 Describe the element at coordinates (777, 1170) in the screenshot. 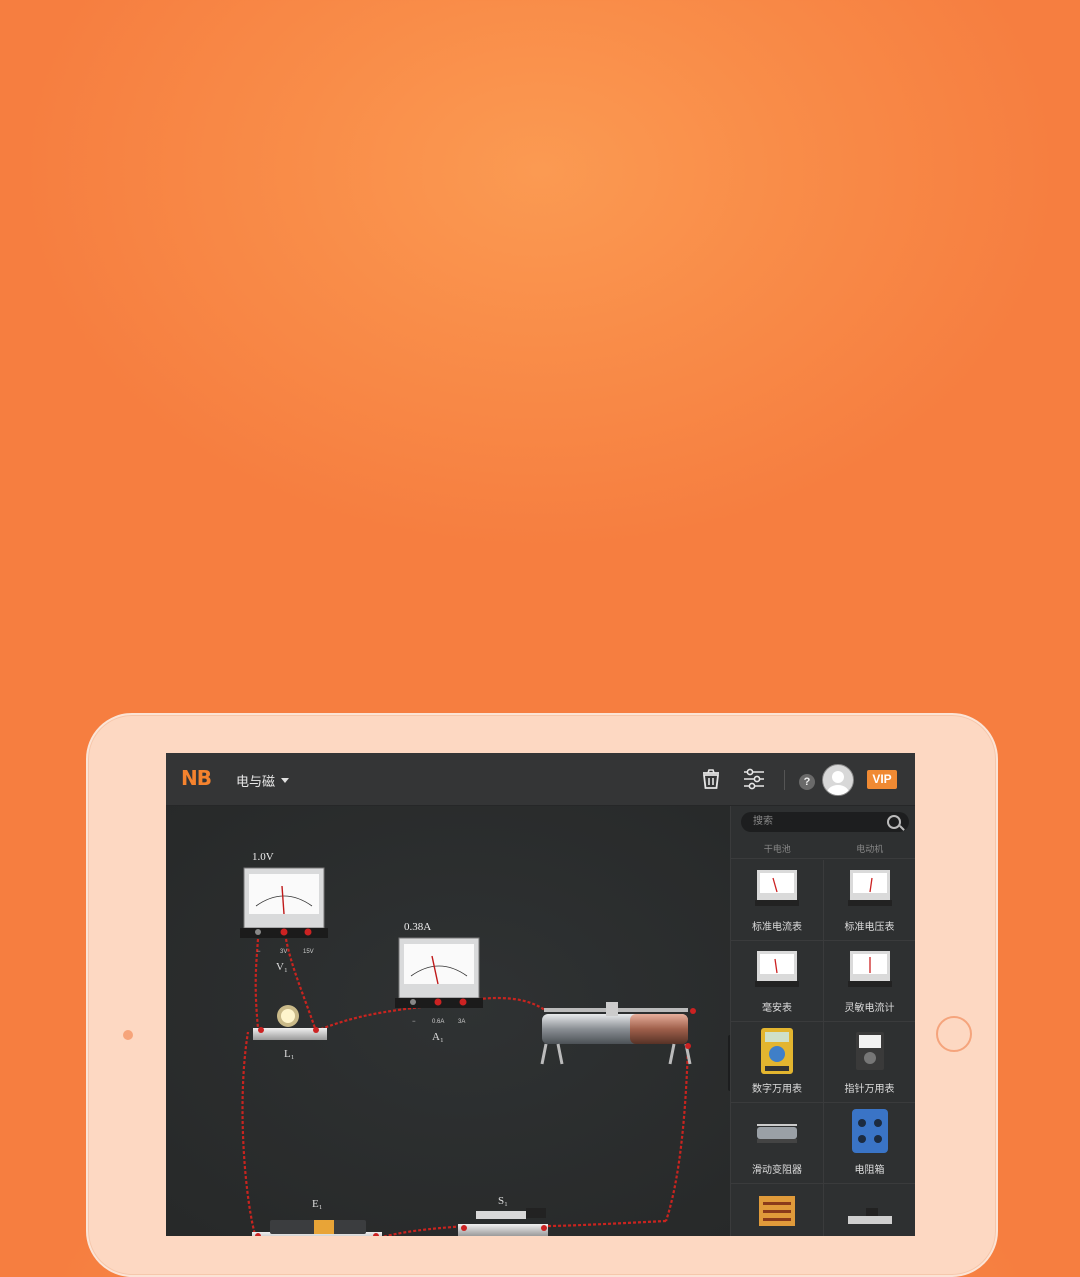

I see `component-label: 滑动变阻器` at that location.